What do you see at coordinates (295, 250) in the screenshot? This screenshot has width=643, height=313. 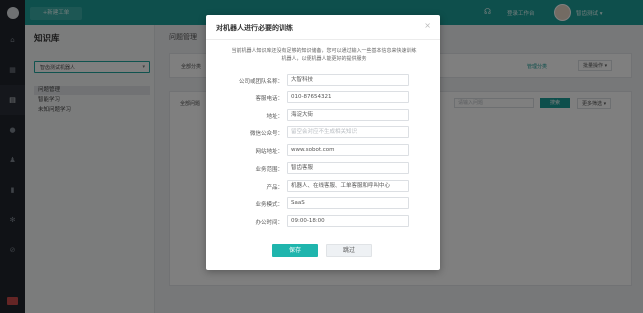 I see `save-button: 保存` at bounding box center [295, 250].